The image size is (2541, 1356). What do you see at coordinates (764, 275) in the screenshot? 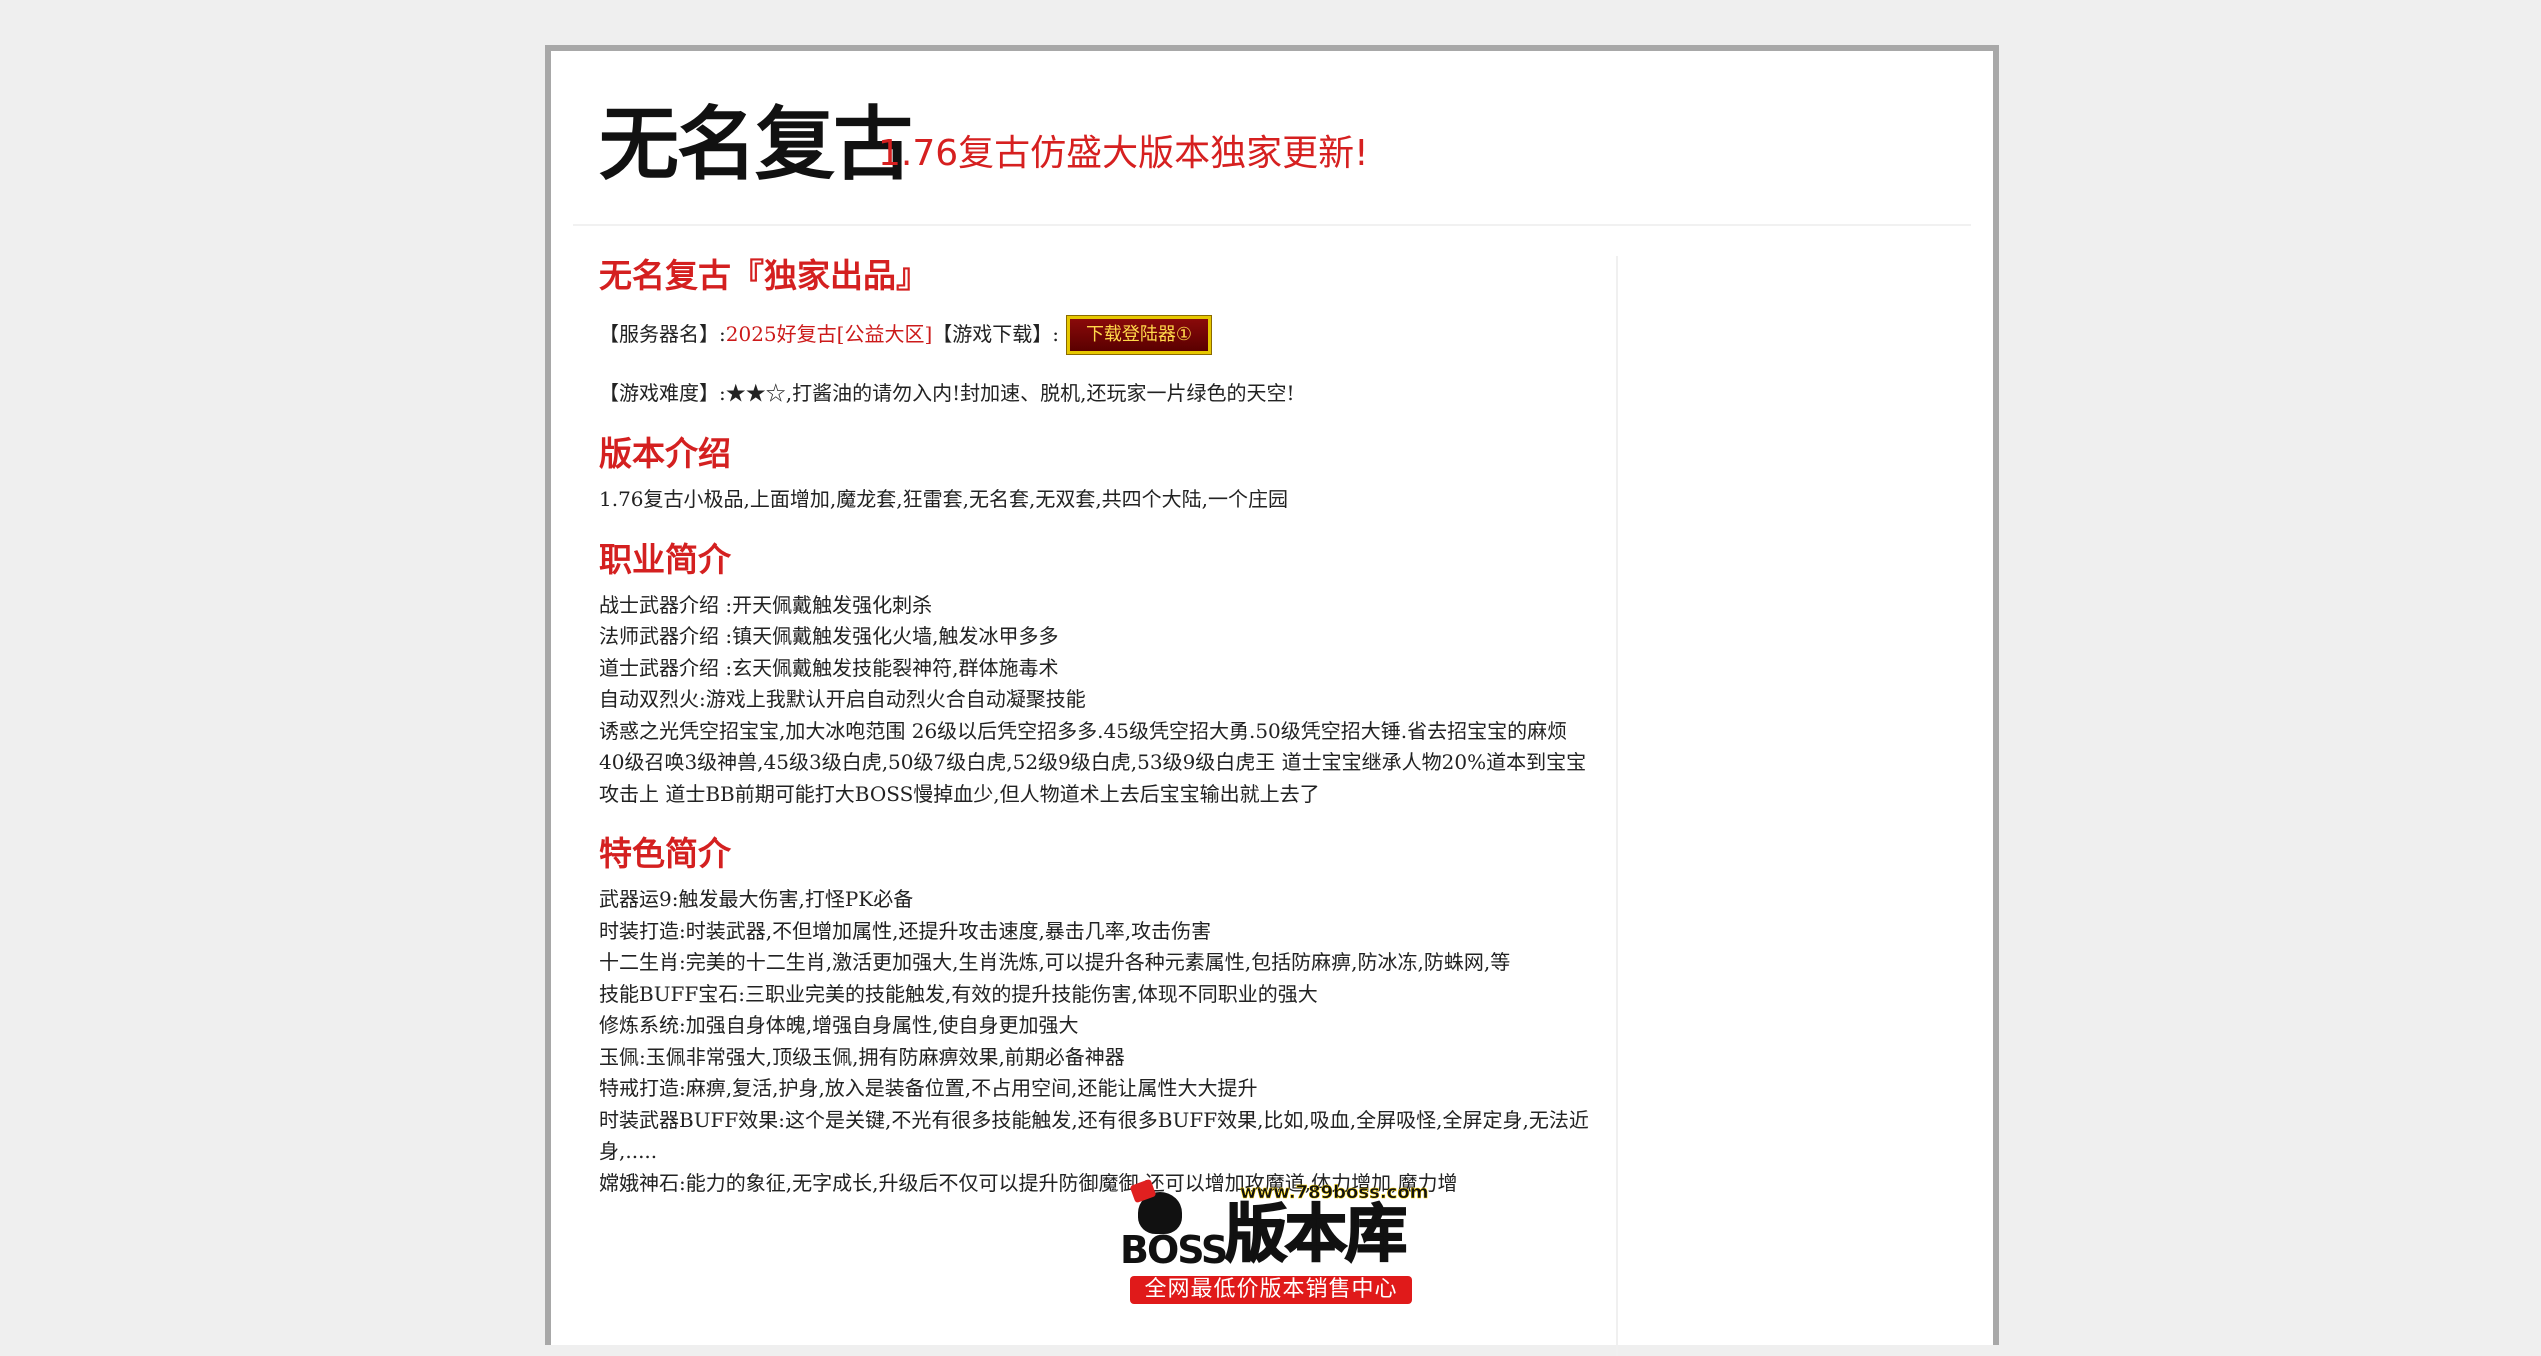
I see `article-heading: 无名复古『独家出品』` at bounding box center [764, 275].